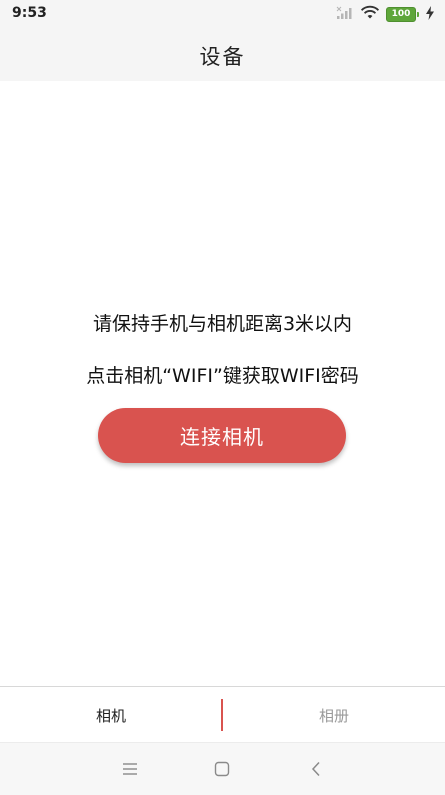  Describe the element at coordinates (316, 769) in the screenshot. I see `back-icon` at that location.